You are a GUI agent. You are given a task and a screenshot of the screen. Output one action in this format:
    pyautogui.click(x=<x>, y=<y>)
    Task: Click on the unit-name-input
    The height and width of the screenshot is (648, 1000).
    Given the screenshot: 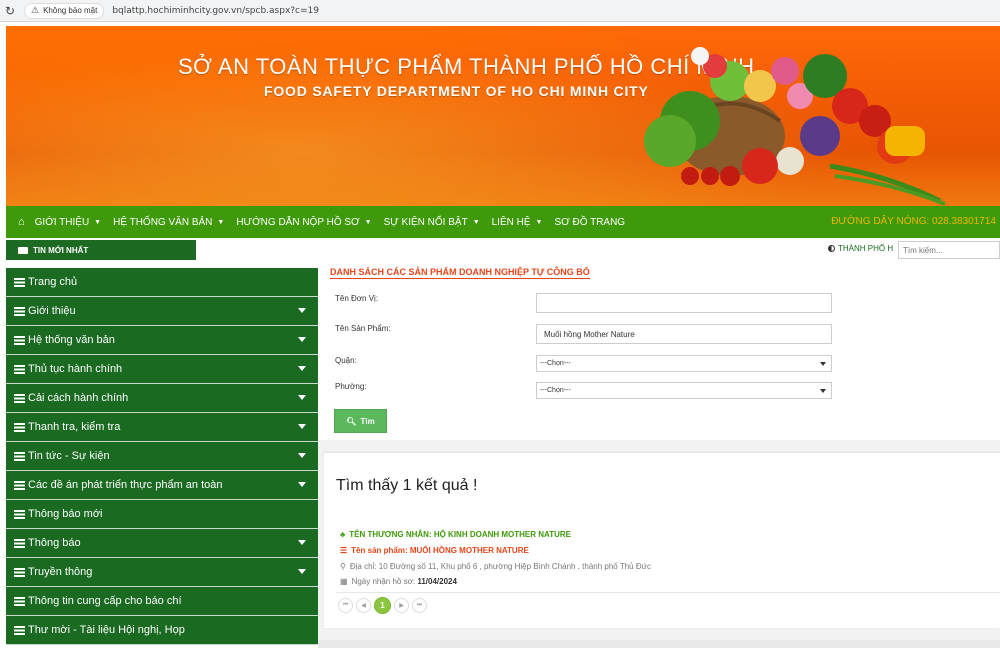 What is the action you would take?
    pyautogui.click(x=684, y=303)
    